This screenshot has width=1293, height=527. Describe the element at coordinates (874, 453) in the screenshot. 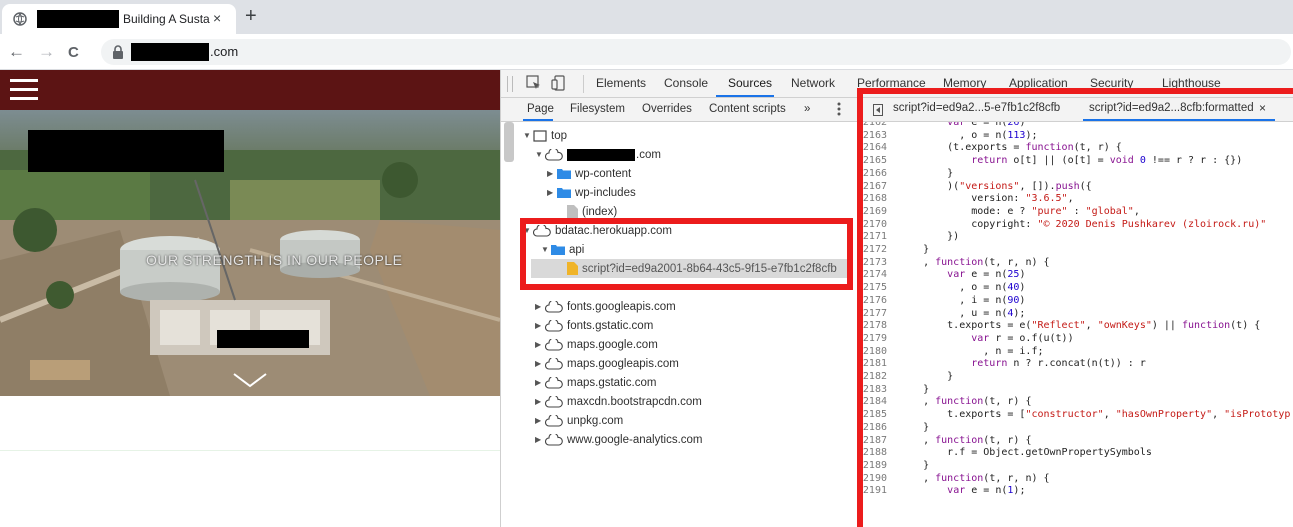

I see `line-number: 2188` at that location.